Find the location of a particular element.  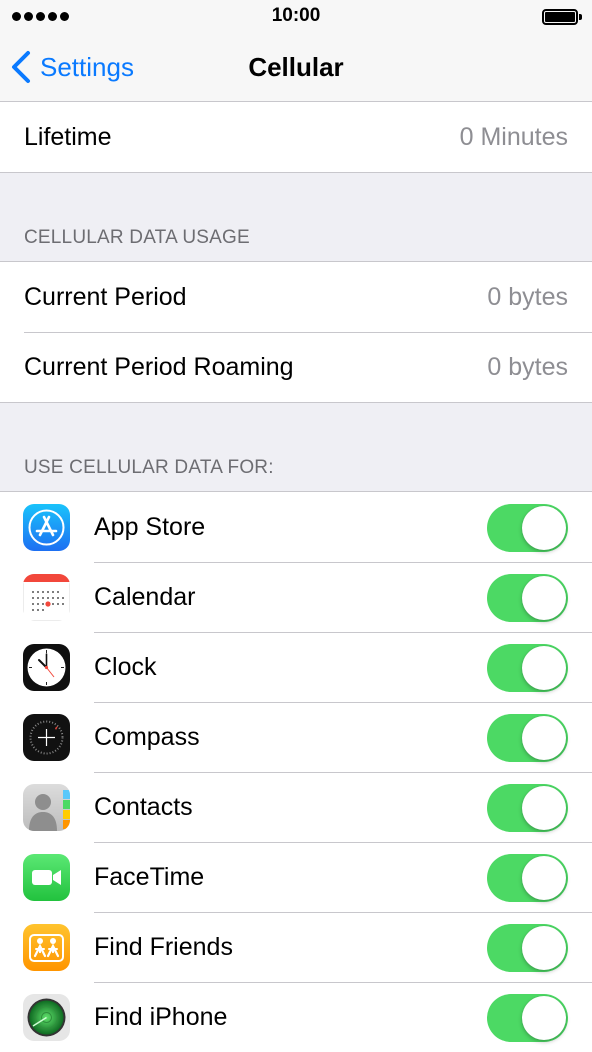

current-period-label: Current Period is located at coordinates (105, 296).